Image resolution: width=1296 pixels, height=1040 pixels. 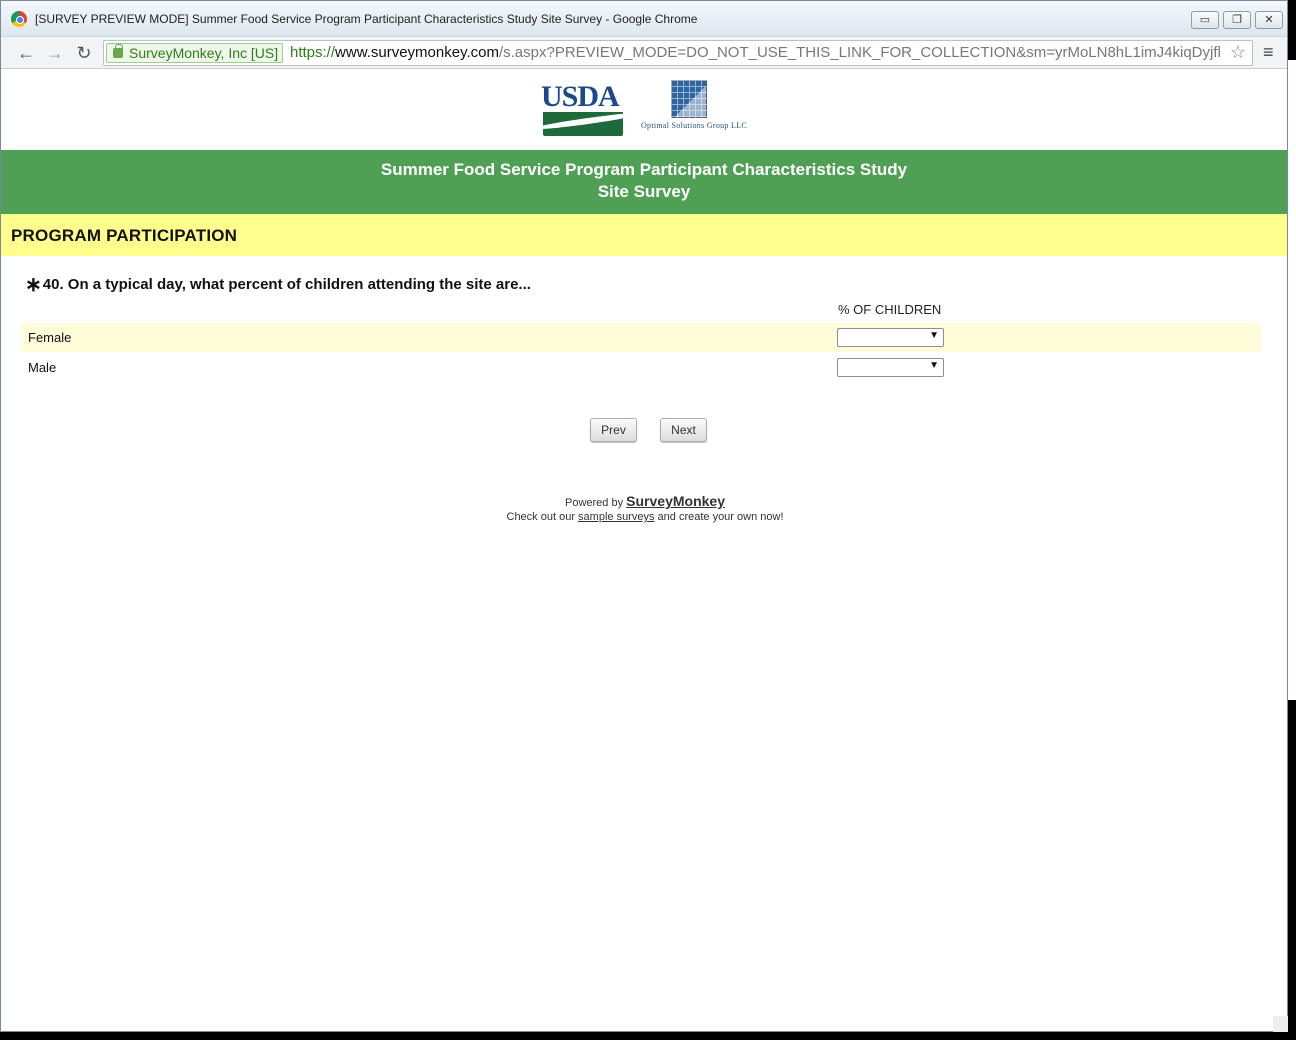 What do you see at coordinates (594, 503) in the screenshot?
I see `powered-by-text: Powered by` at bounding box center [594, 503].